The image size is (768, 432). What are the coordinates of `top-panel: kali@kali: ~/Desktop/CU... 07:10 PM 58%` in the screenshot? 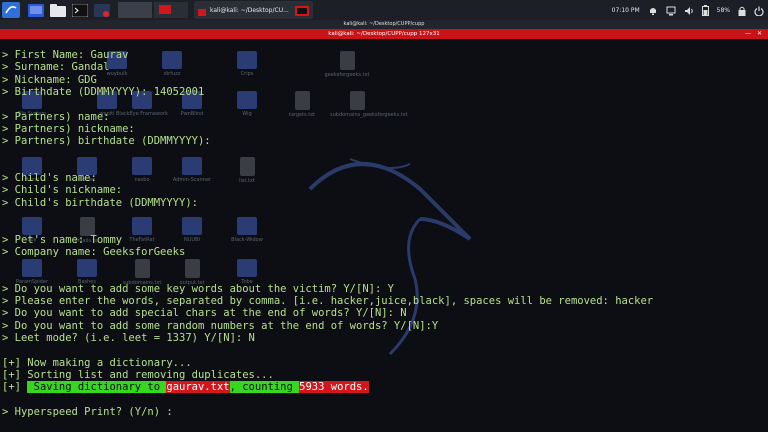 It's located at (384, 10).